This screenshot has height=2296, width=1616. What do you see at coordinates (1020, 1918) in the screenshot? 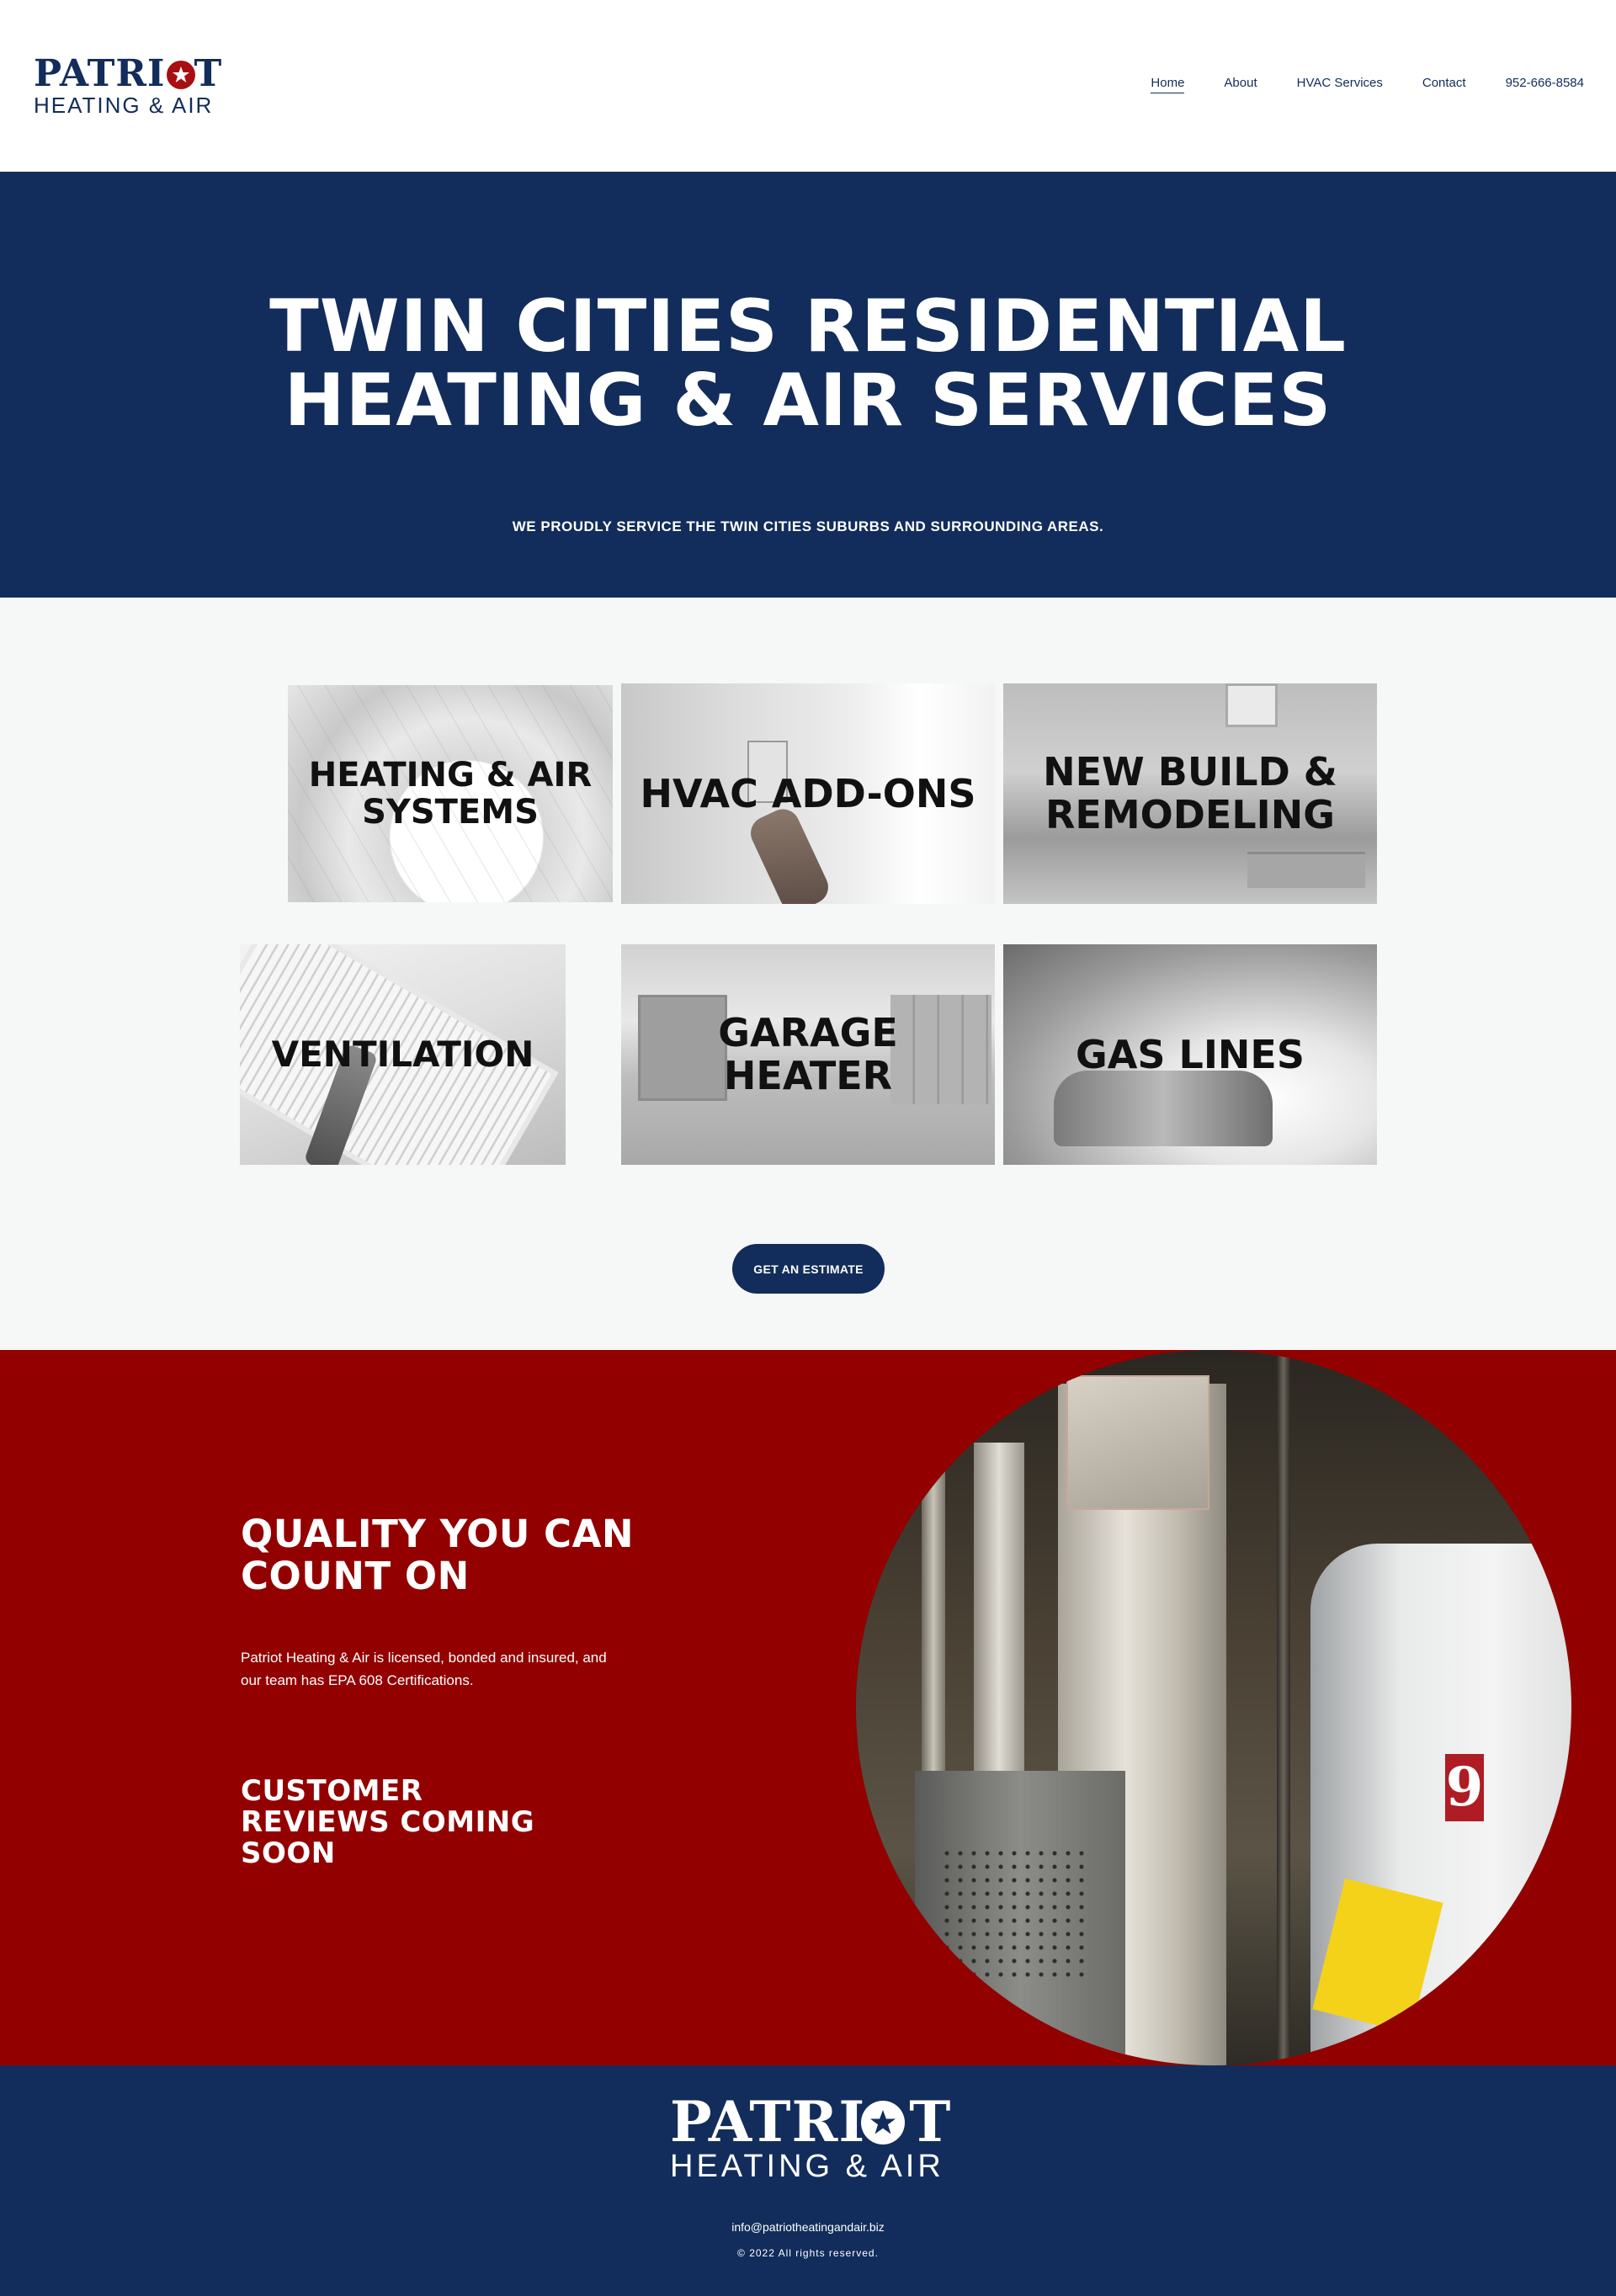
I see `furnace-unit` at bounding box center [1020, 1918].